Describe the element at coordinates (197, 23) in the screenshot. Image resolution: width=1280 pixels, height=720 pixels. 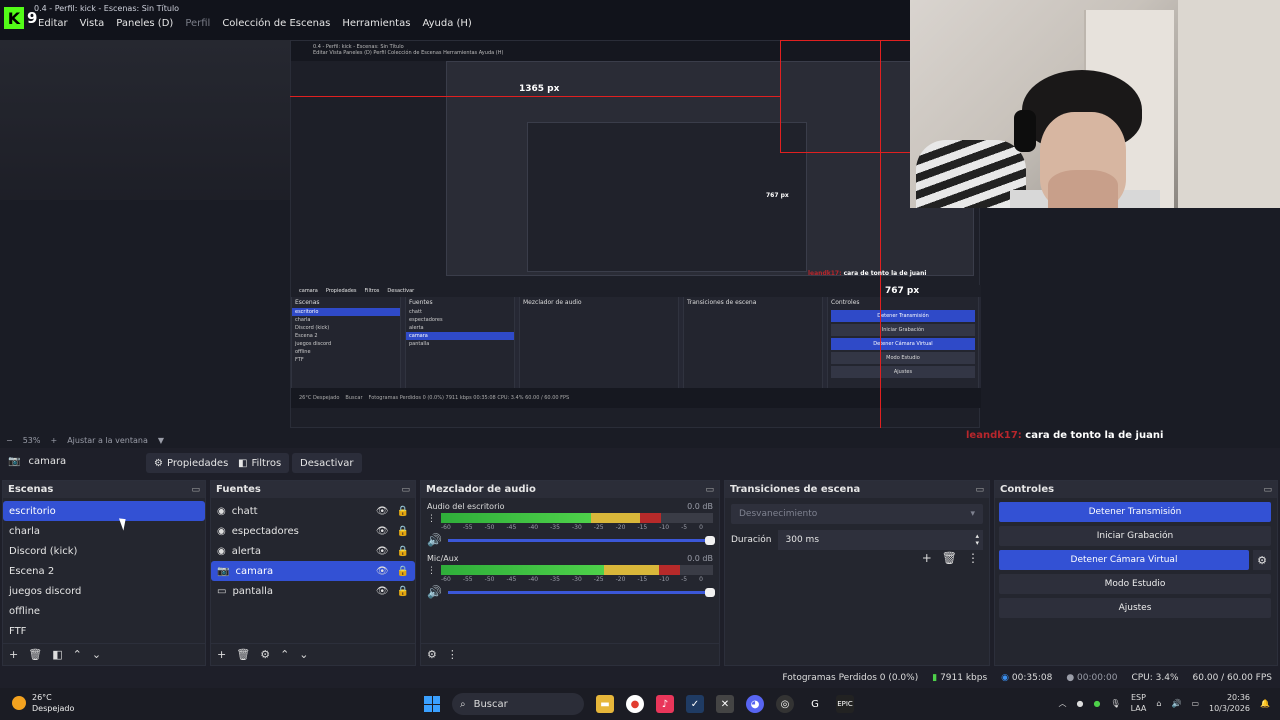
I see `menu-perfil: Perfil` at that location.